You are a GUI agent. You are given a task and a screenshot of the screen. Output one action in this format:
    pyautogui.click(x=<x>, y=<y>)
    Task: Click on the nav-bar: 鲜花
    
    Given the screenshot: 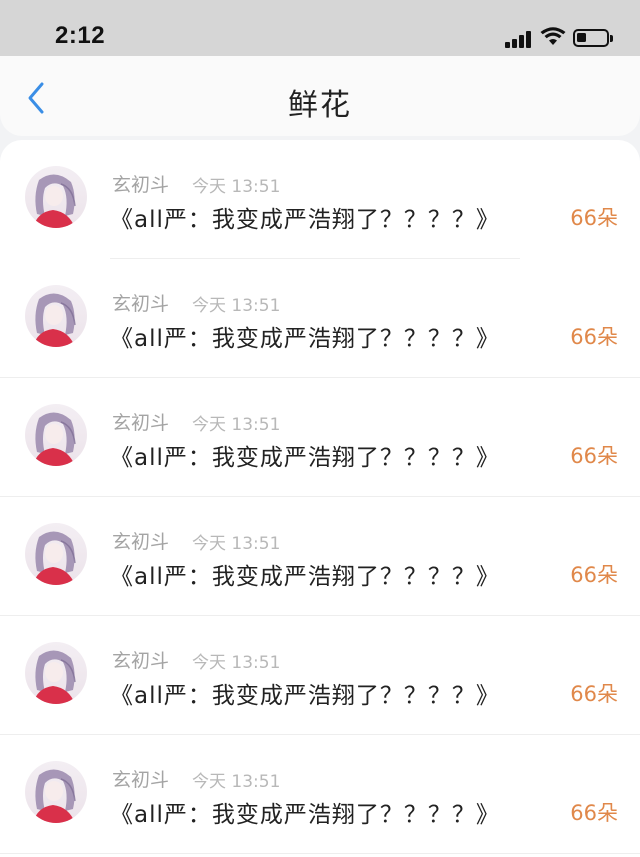 What is the action you would take?
    pyautogui.click(x=320, y=96)
    